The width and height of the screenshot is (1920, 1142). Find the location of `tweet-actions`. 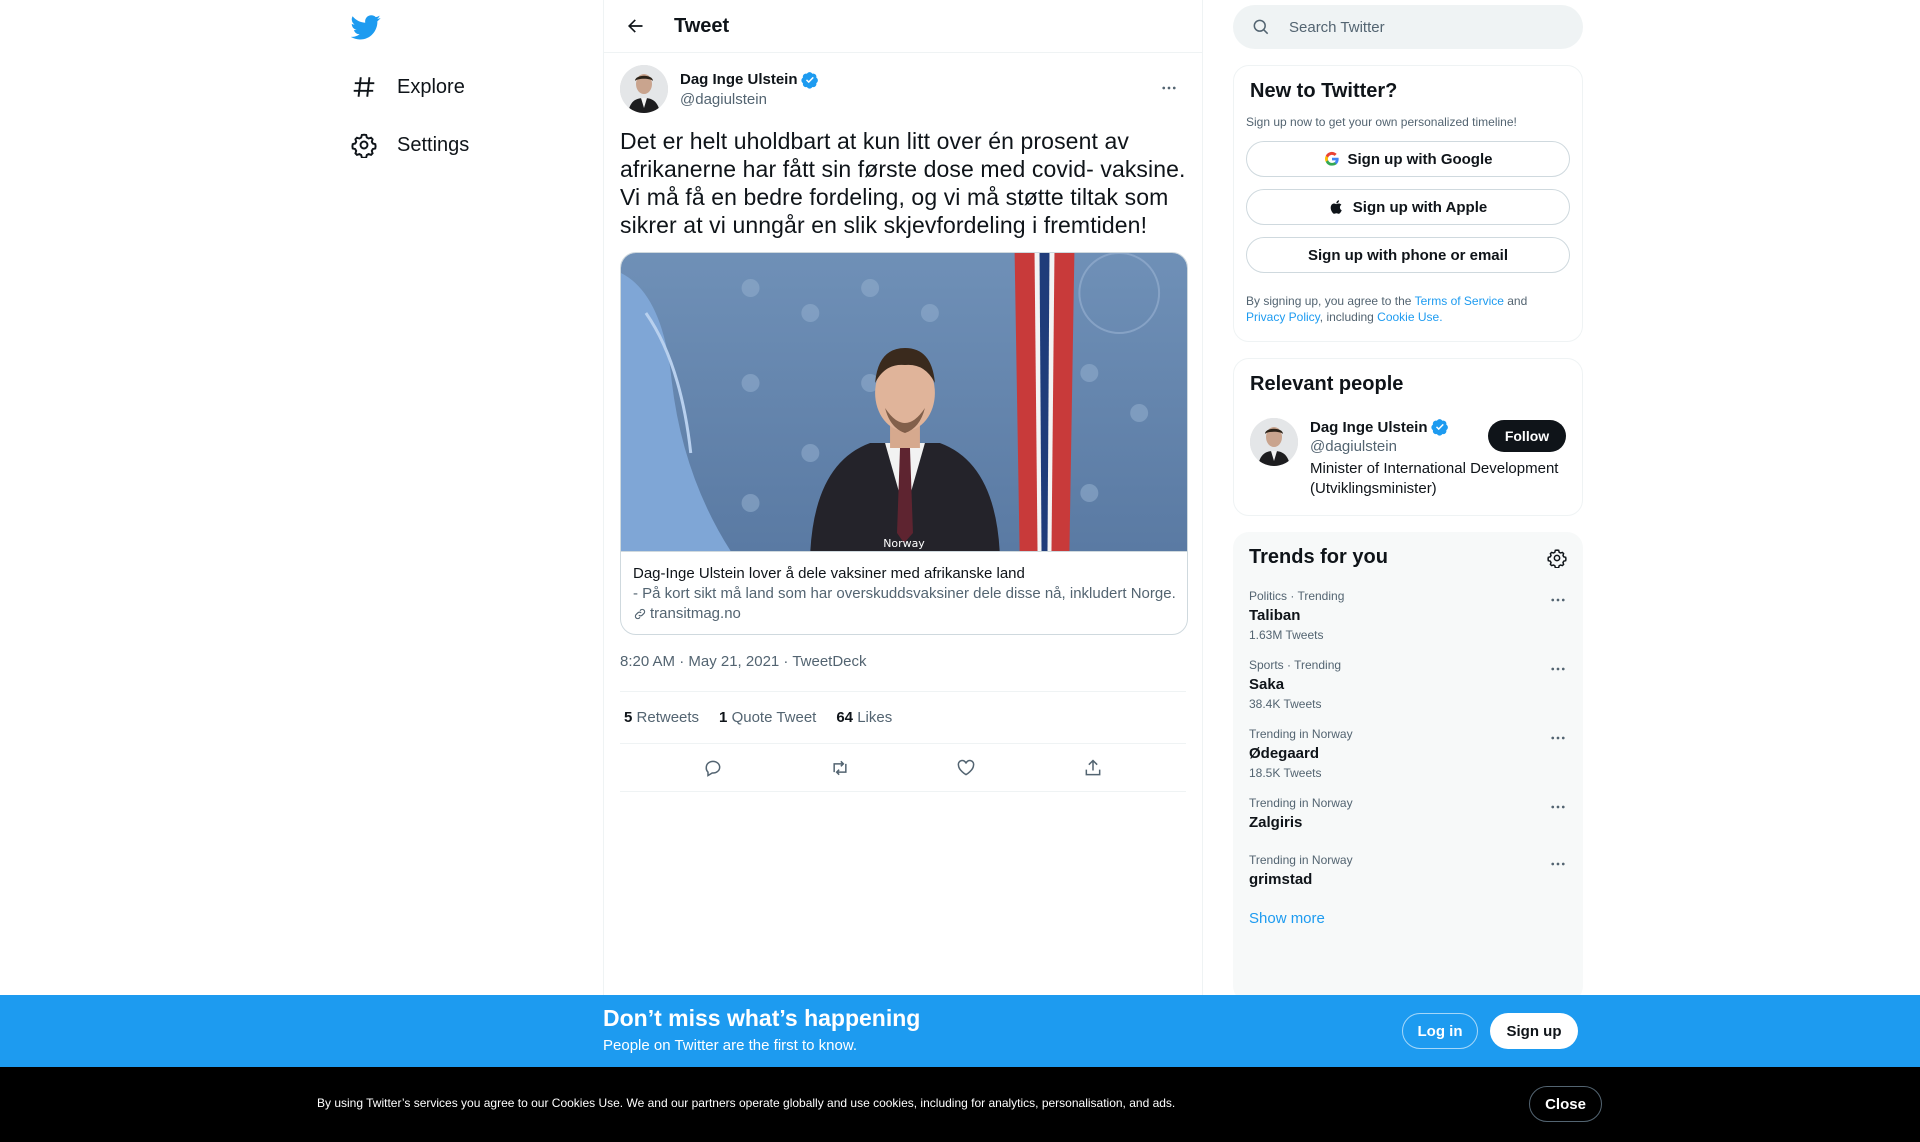

tweet-actions is located at coordinates (903, 768).